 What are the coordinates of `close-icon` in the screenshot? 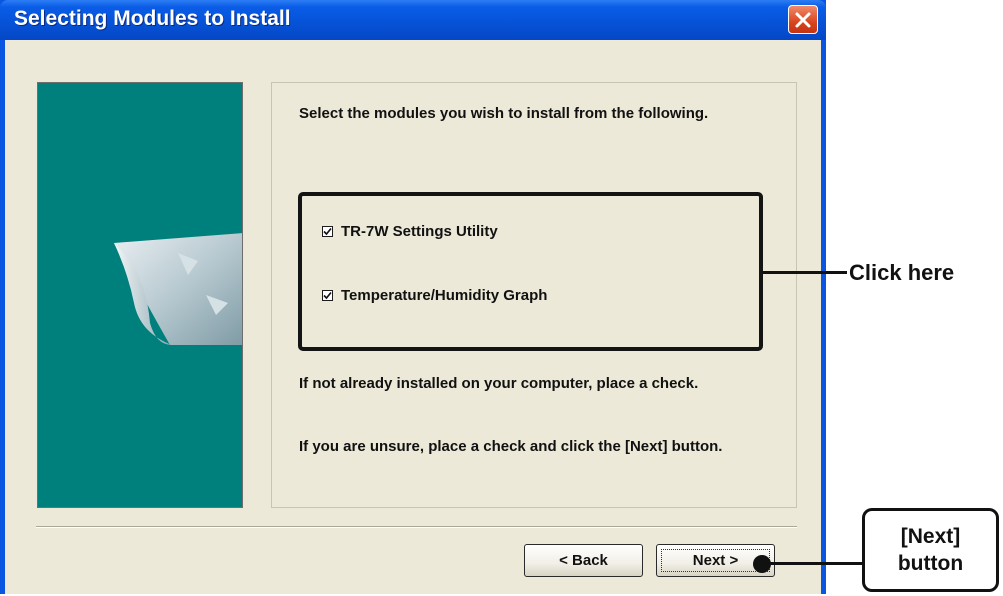 It's located at (803, 20).